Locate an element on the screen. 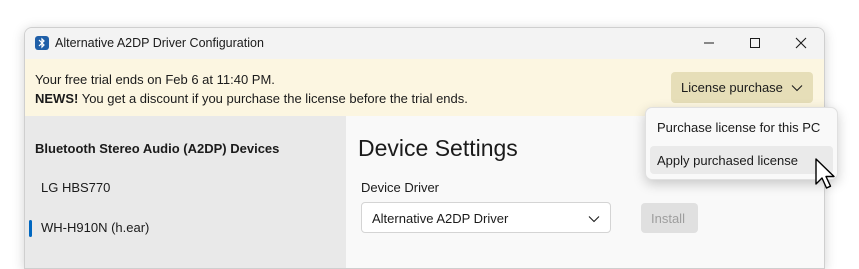 This screenshot has height=269, width=859. device-driver-value: Alternative A2DP Driver is located at coordinates (440, 218).